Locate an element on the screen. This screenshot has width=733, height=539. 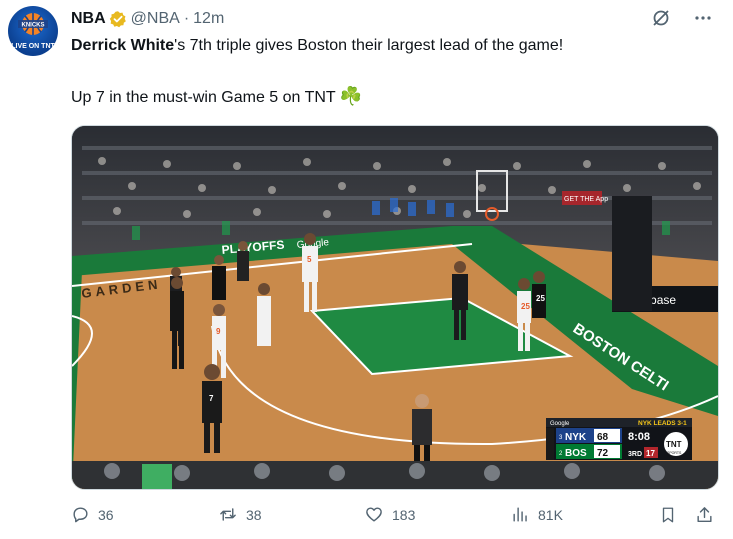
view-count: 81K is located at coordinates (550, 514).